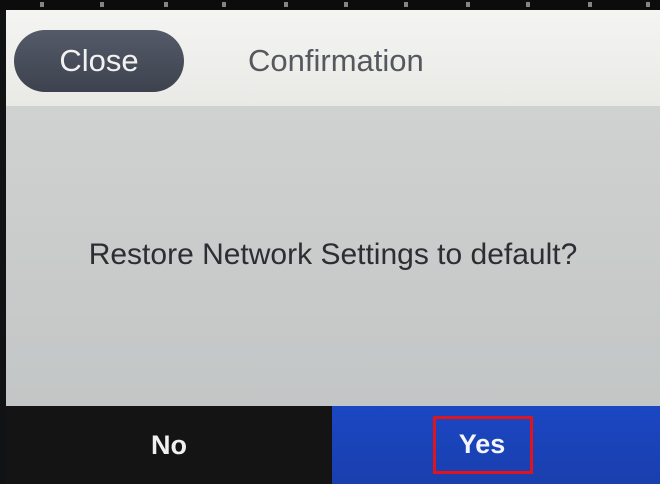 Image resolution: width=660 pixels, height=484 pixels. What do you see at coordinates (336, 60) in the screenshot?
I see `dialog-title: Confirmation` at bounding box center [336, 60].